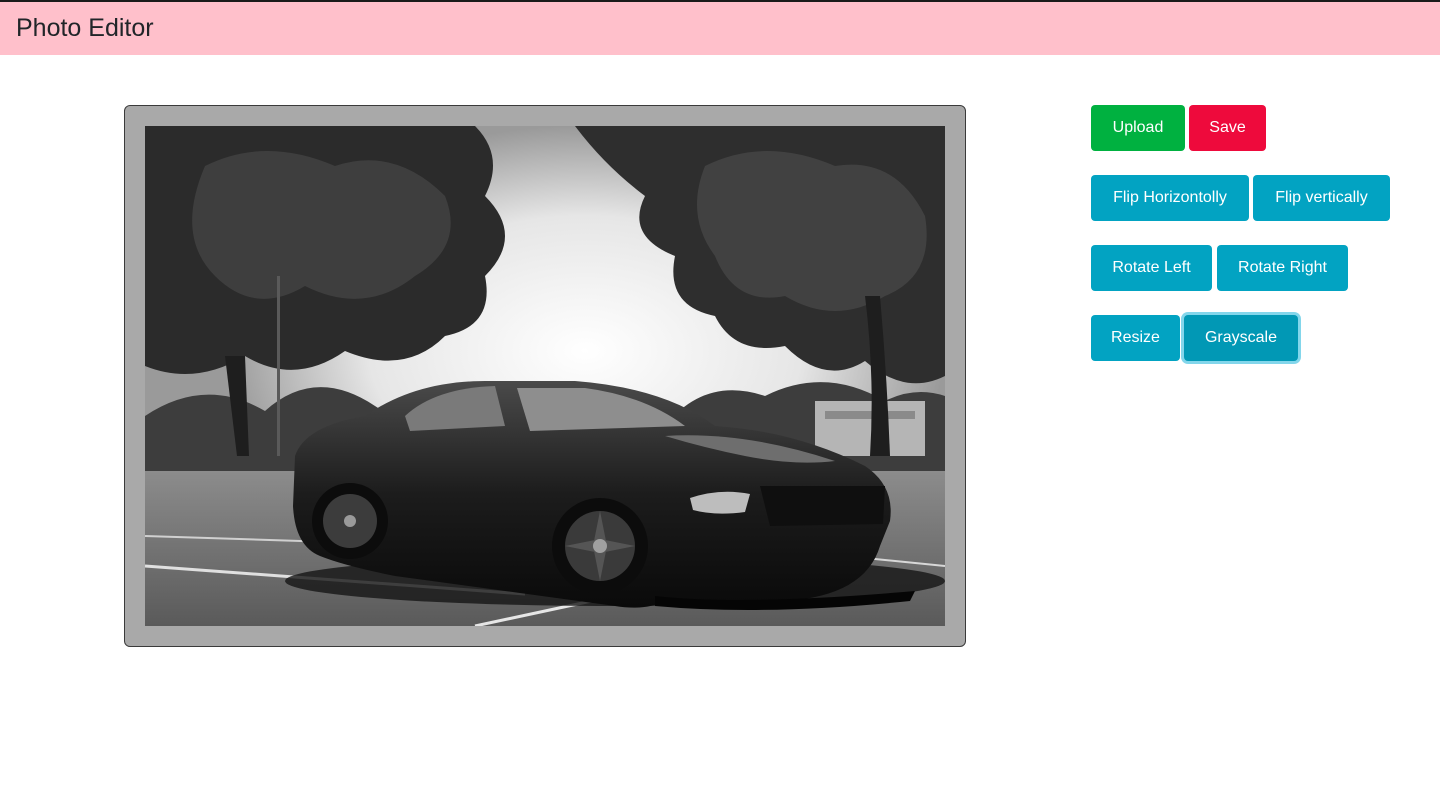  I want to click on upload-button: Upload, so click(1138, 128).